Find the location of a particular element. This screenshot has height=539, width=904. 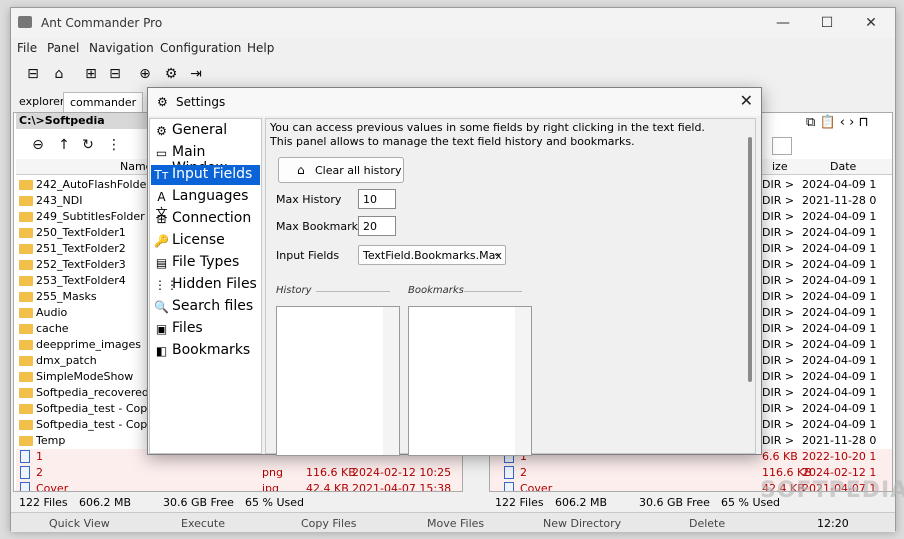

panel-scrollbar is located at coordinates (750, 259).